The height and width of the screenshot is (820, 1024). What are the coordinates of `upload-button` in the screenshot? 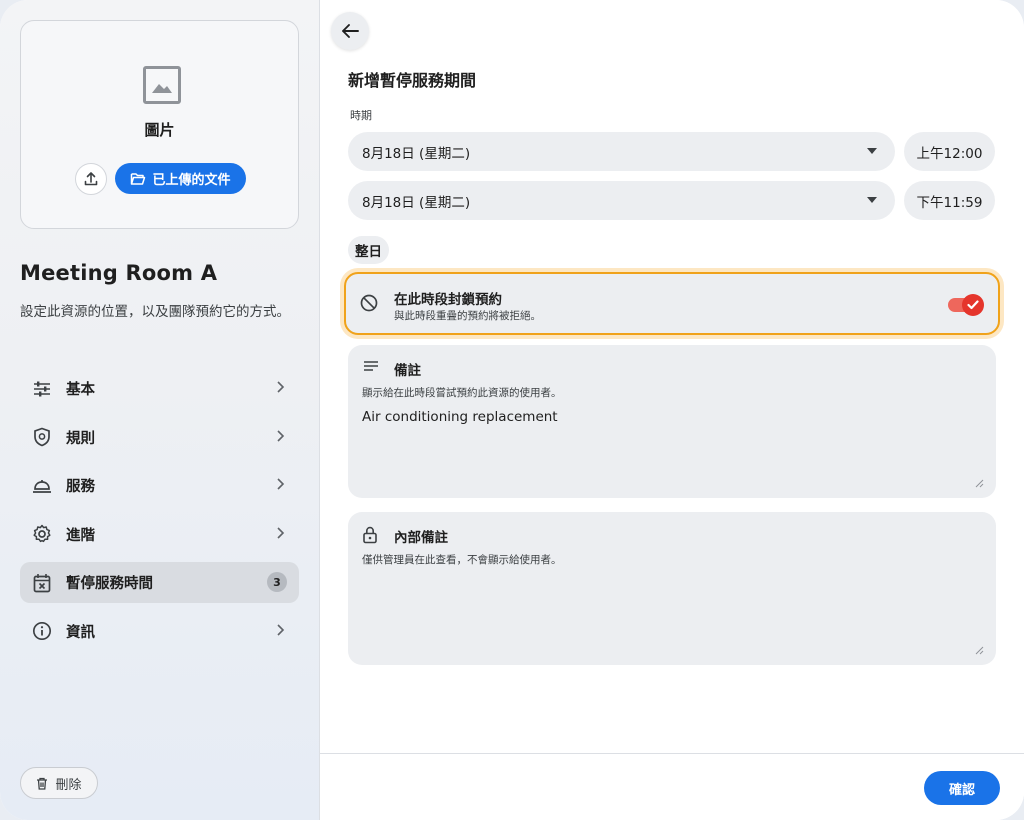 It's located at (91, 179).